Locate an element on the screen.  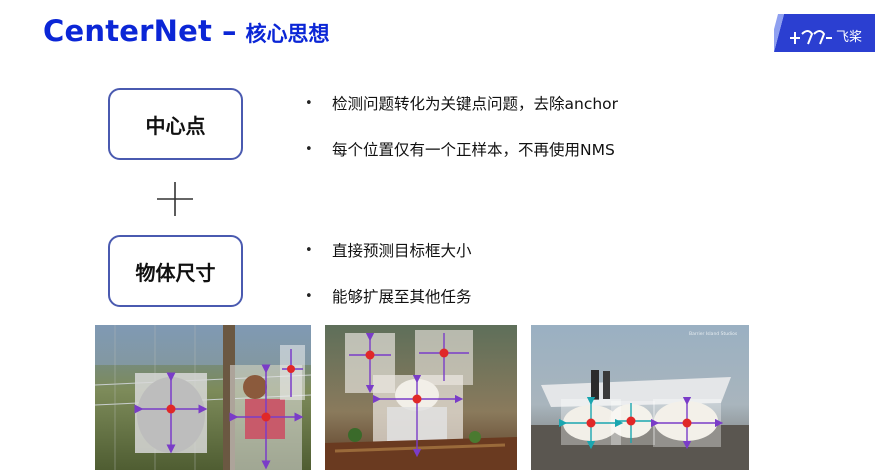
plus-icon is located at coordinates (175, 198).